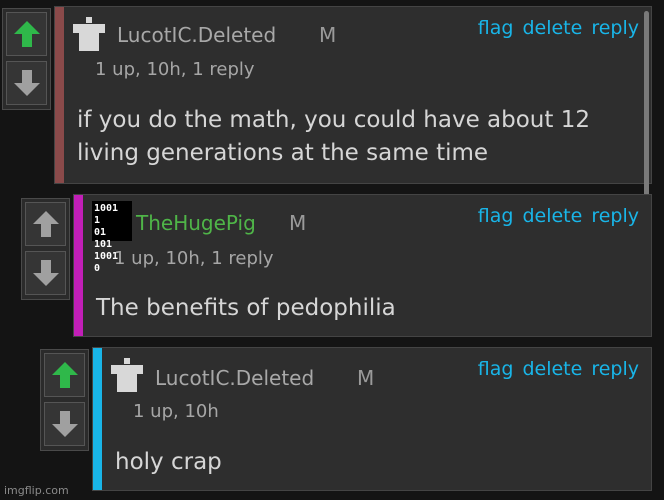  Describe the element at coordinates (112, 237) in the screenshot. I see `avatar-binary-icon: 1001 1 01 101 1001 0` at that location.